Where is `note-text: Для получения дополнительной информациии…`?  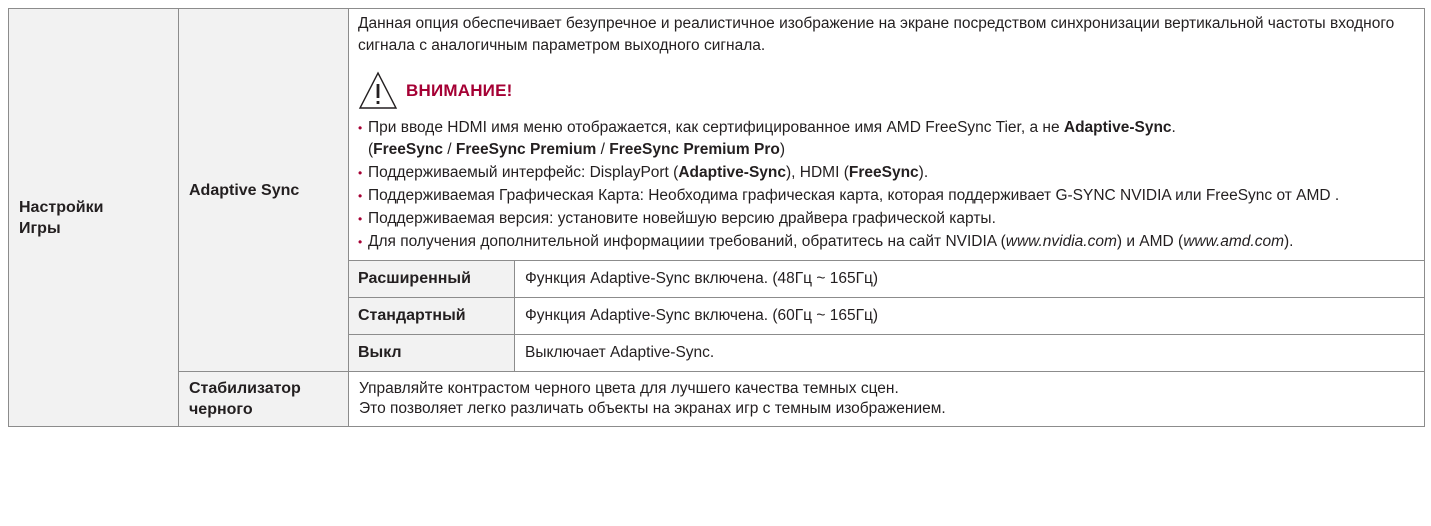 note-text: Для получения дополнительной информациии… is located at coordinates (687, 241).